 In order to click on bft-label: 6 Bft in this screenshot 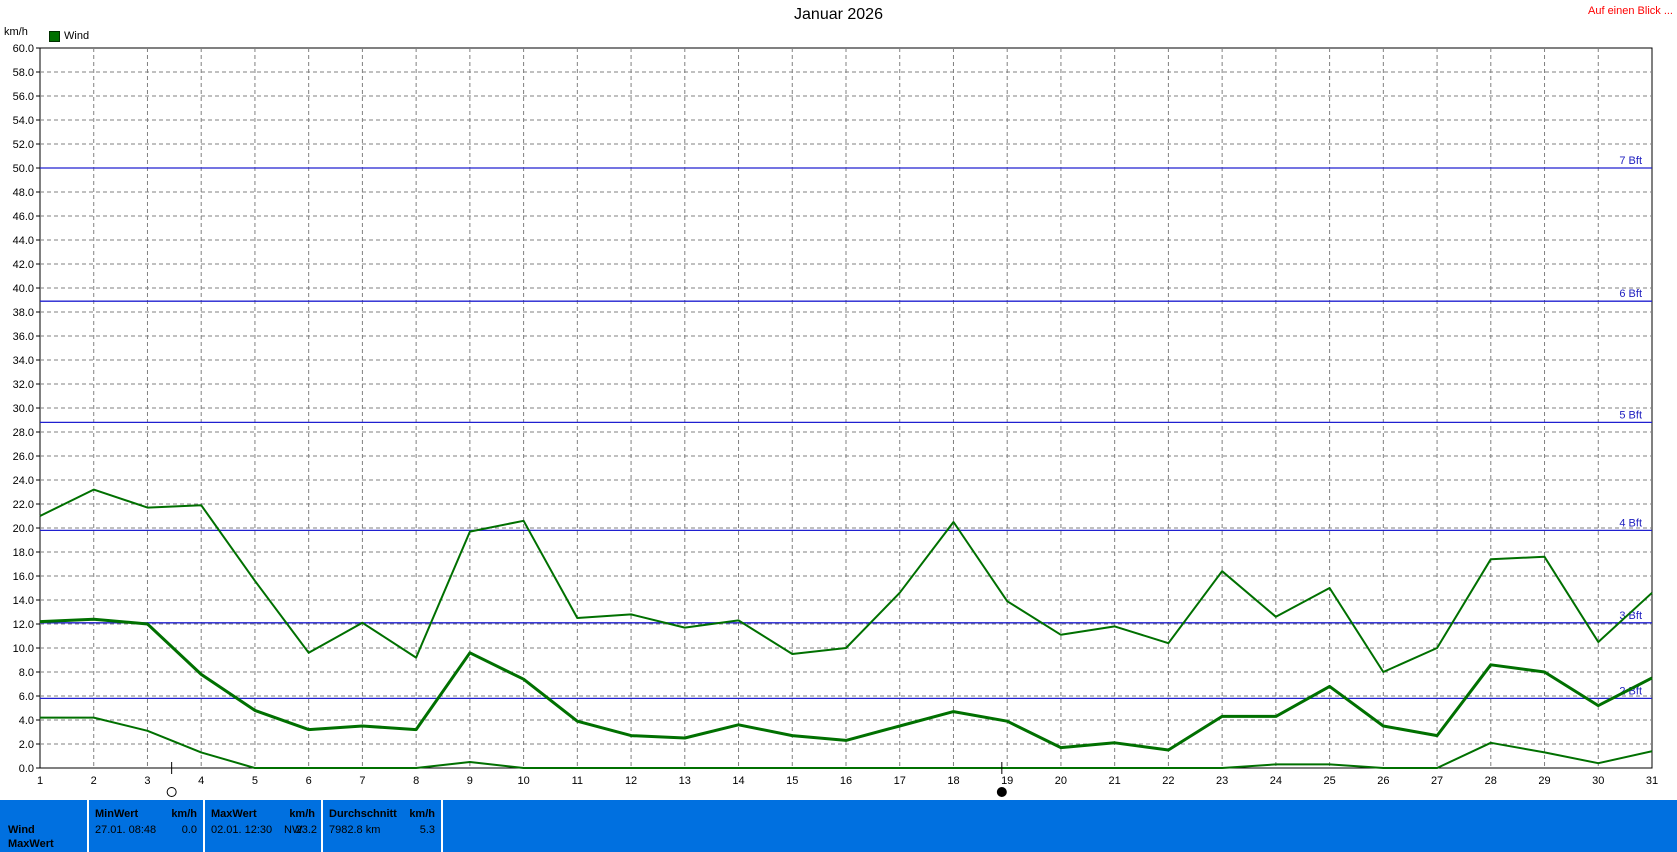, I will do `click(1630, 294)`.